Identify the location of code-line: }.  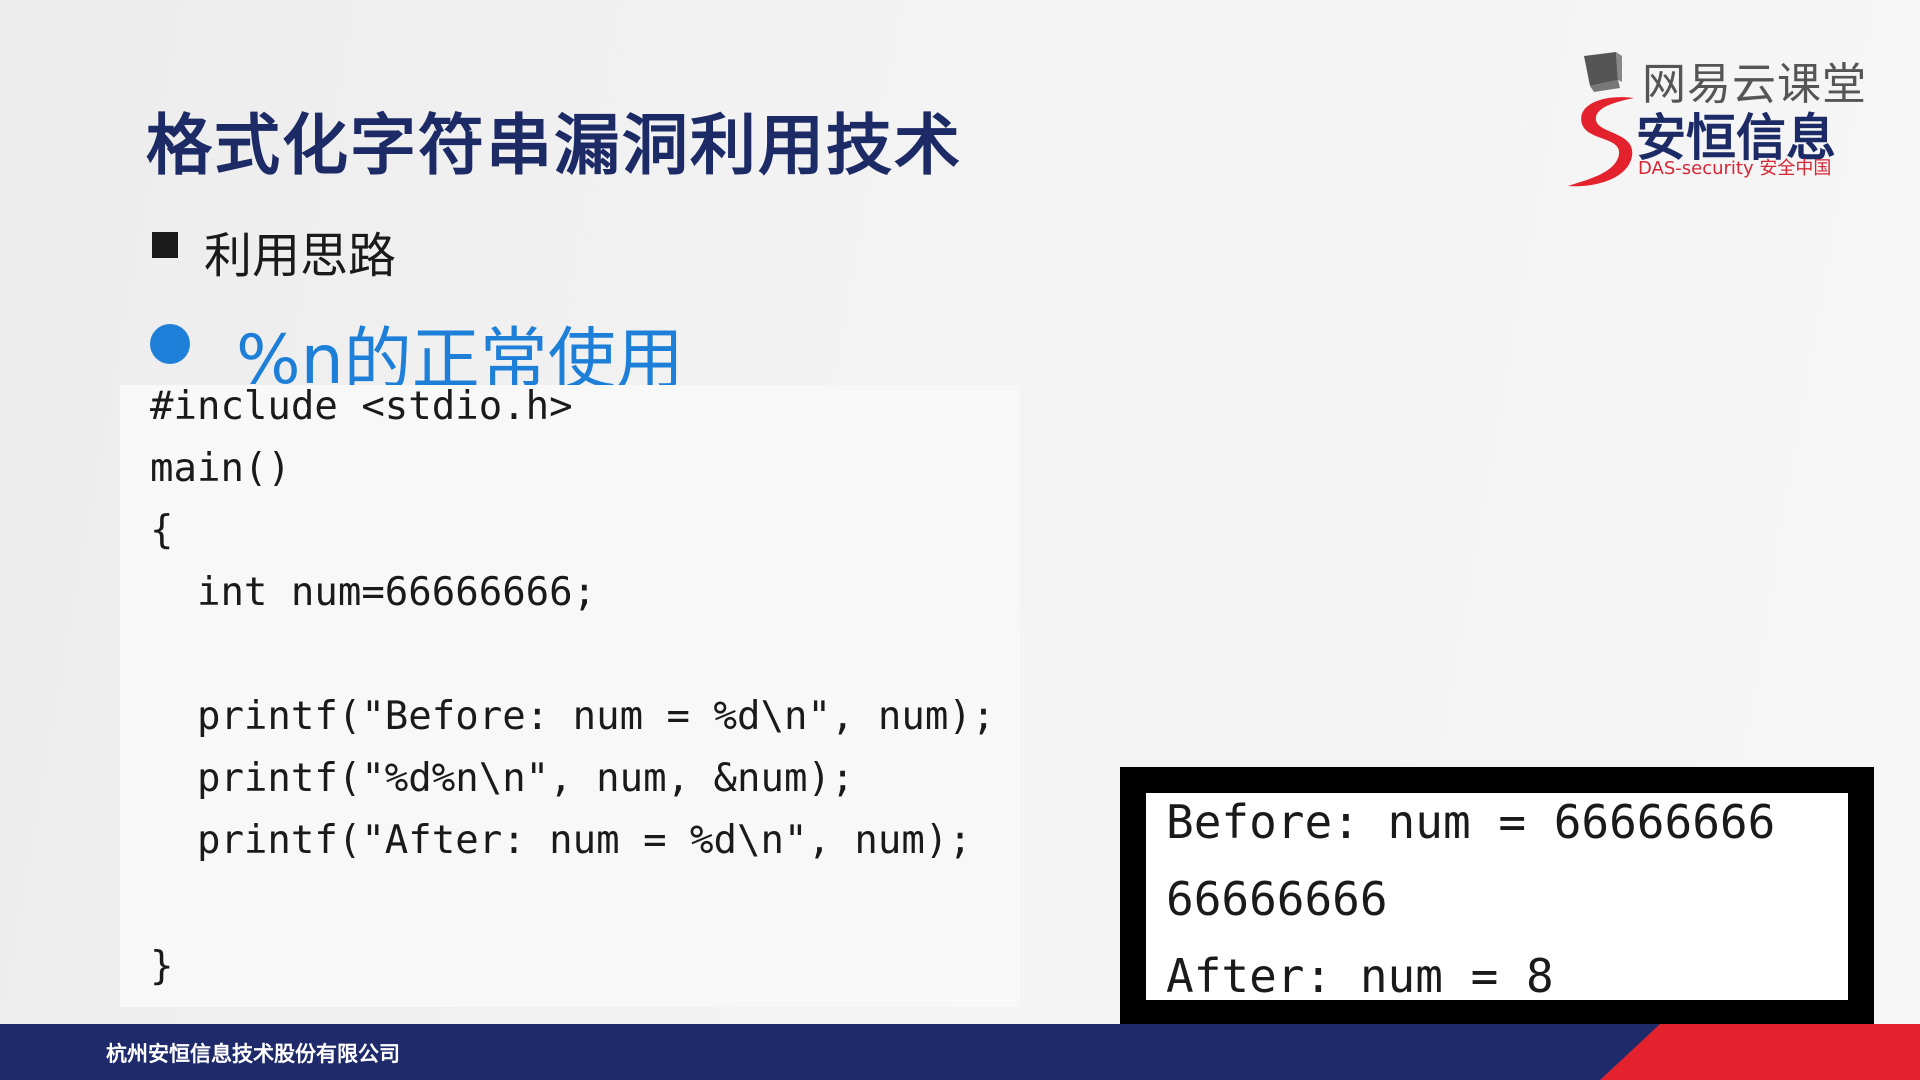
(162, 966).